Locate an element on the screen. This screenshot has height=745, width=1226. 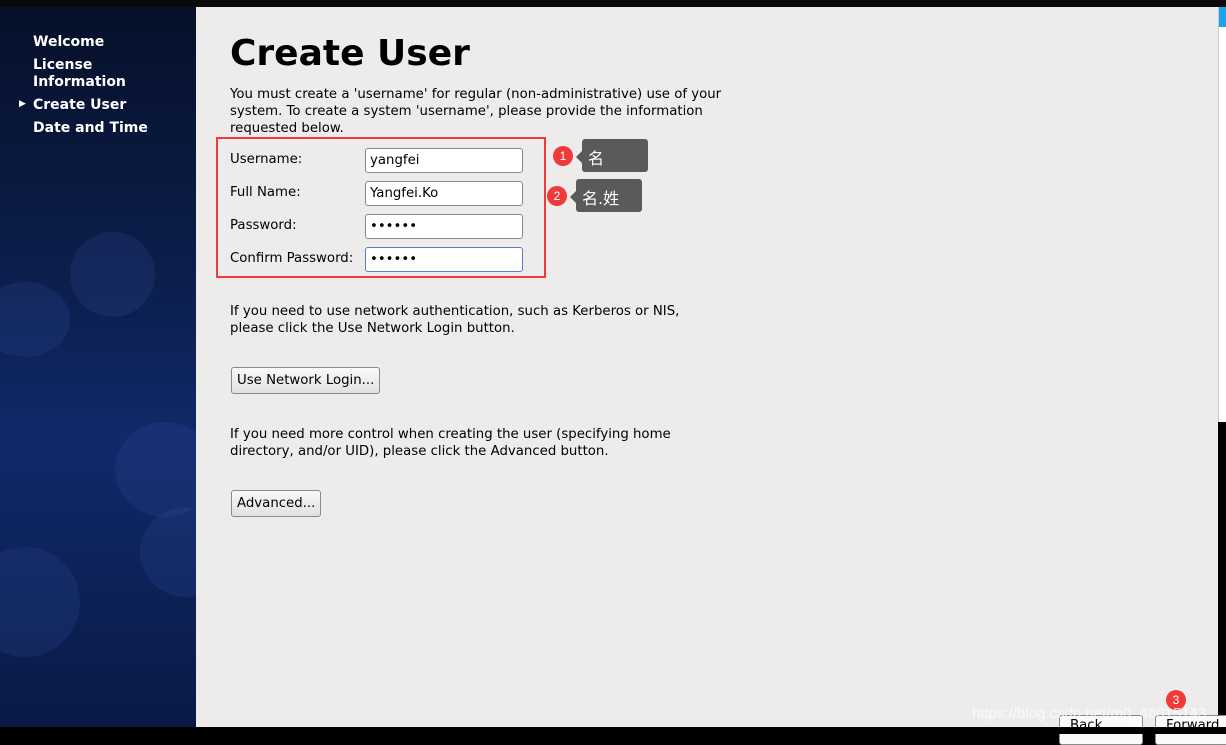
fullname-input: Yangfei.Ko is located at coordinates (444, 193).